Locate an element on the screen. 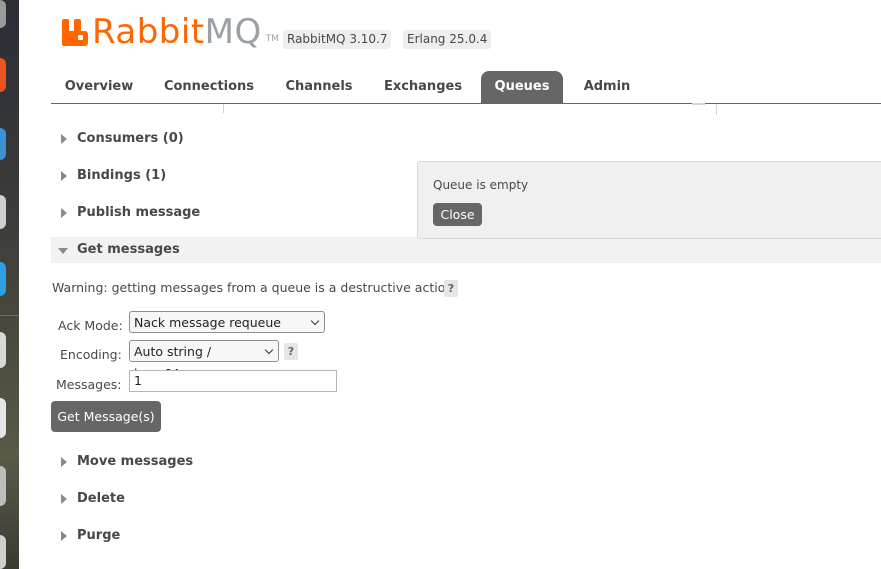 The height and width of the screenshot is (569, 881). tab-queues: Queues is located at coordinates (522, 87).